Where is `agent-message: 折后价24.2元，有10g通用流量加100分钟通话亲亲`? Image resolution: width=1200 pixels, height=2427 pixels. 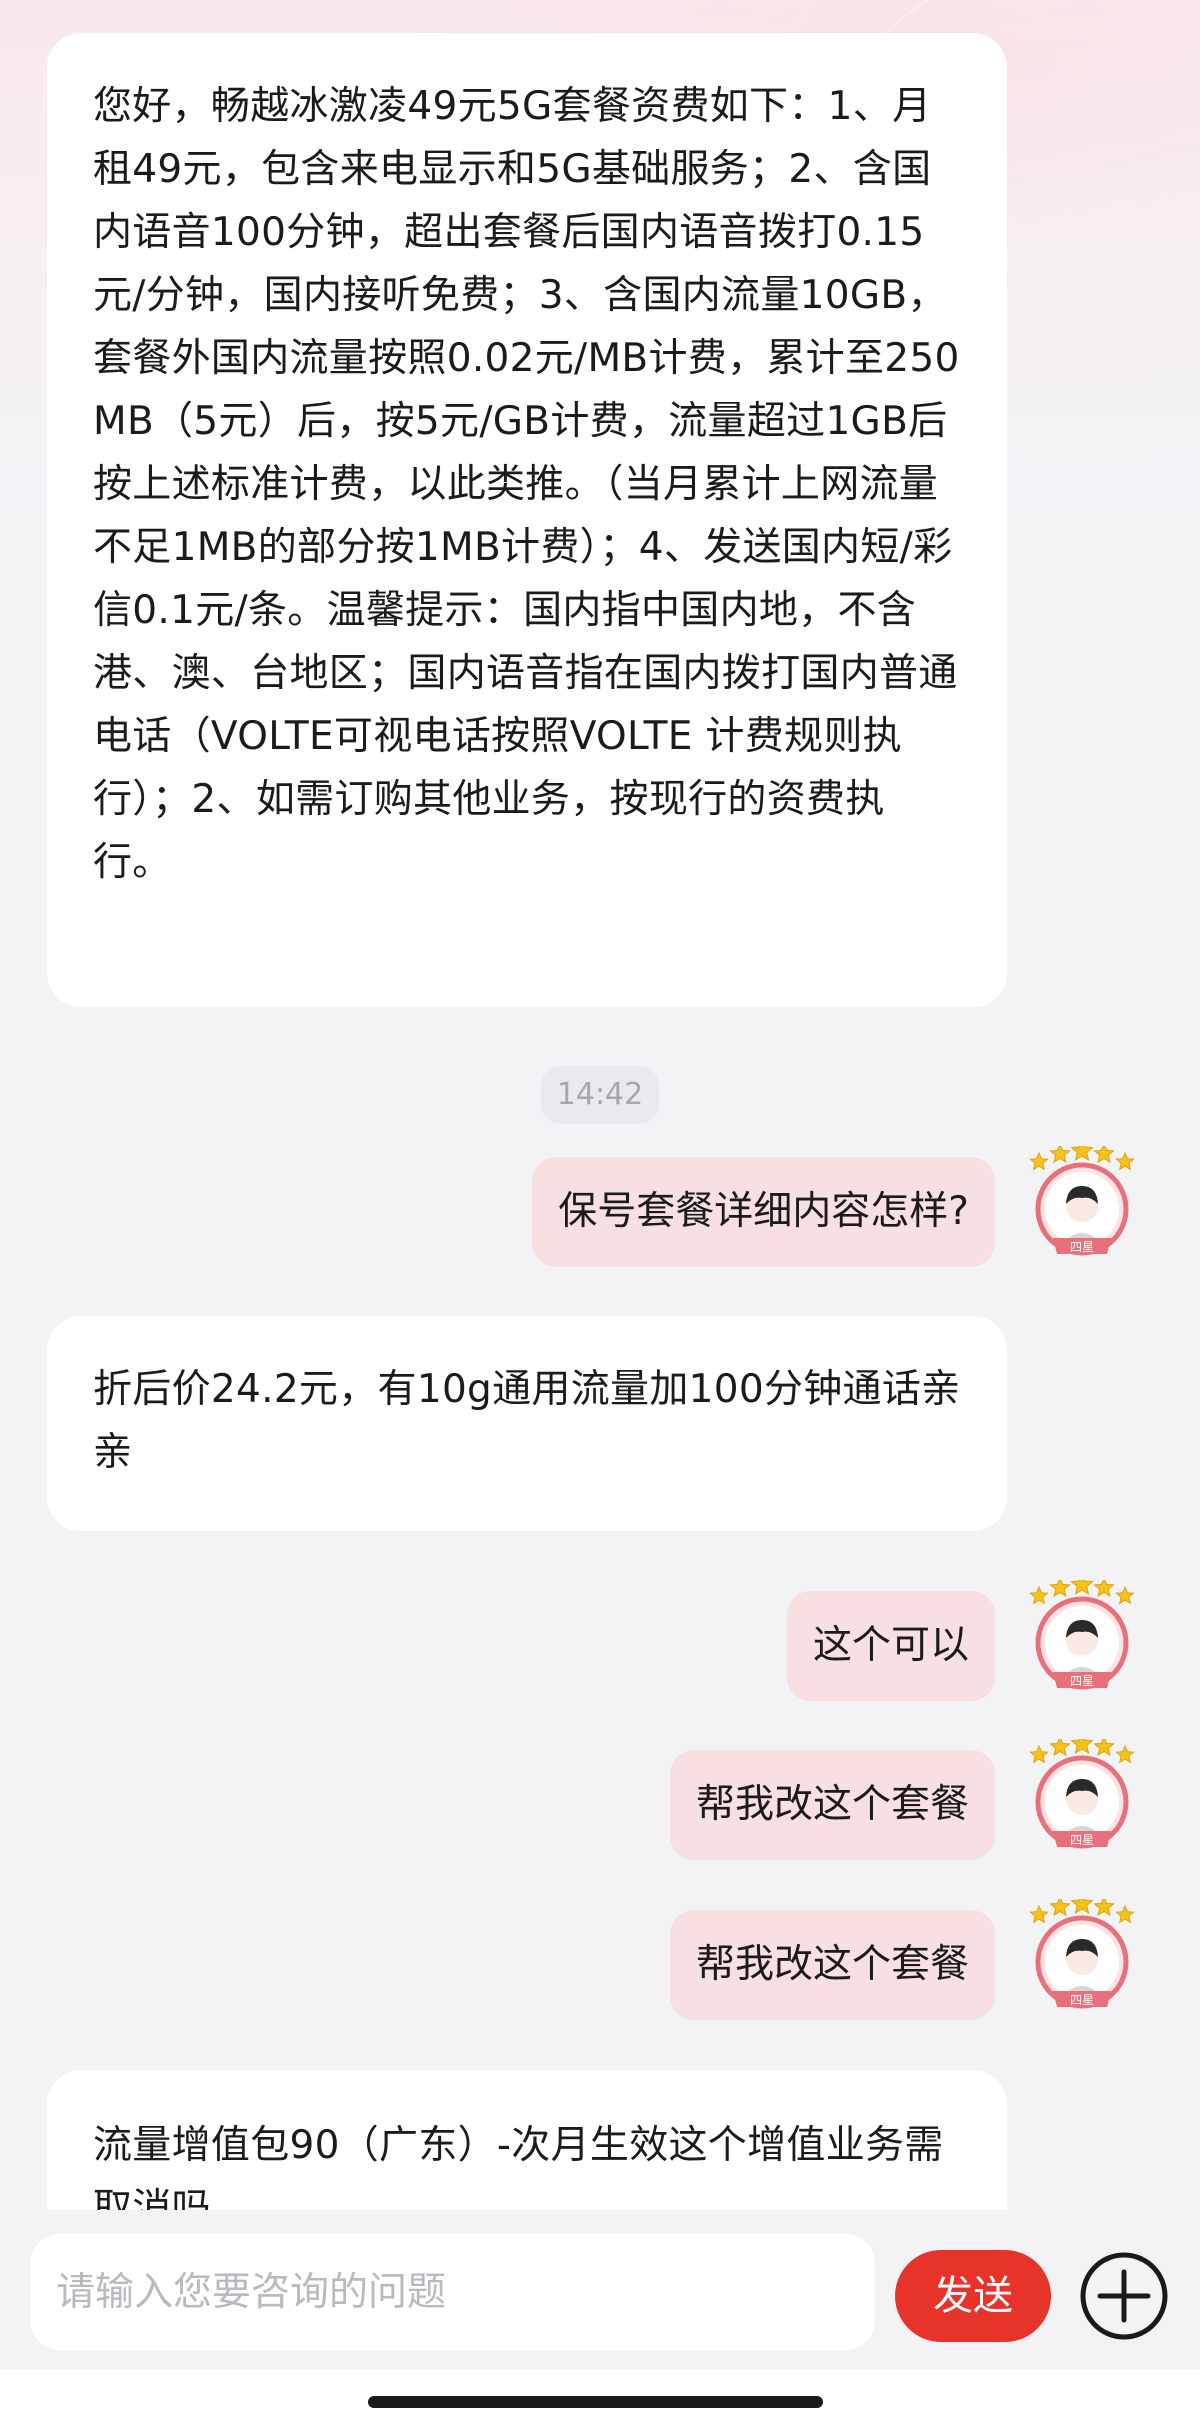 agent-message: 折后价24.2元，有10g通用流量加100分钟通话亲亲 is located at coordinates (527, 1423).